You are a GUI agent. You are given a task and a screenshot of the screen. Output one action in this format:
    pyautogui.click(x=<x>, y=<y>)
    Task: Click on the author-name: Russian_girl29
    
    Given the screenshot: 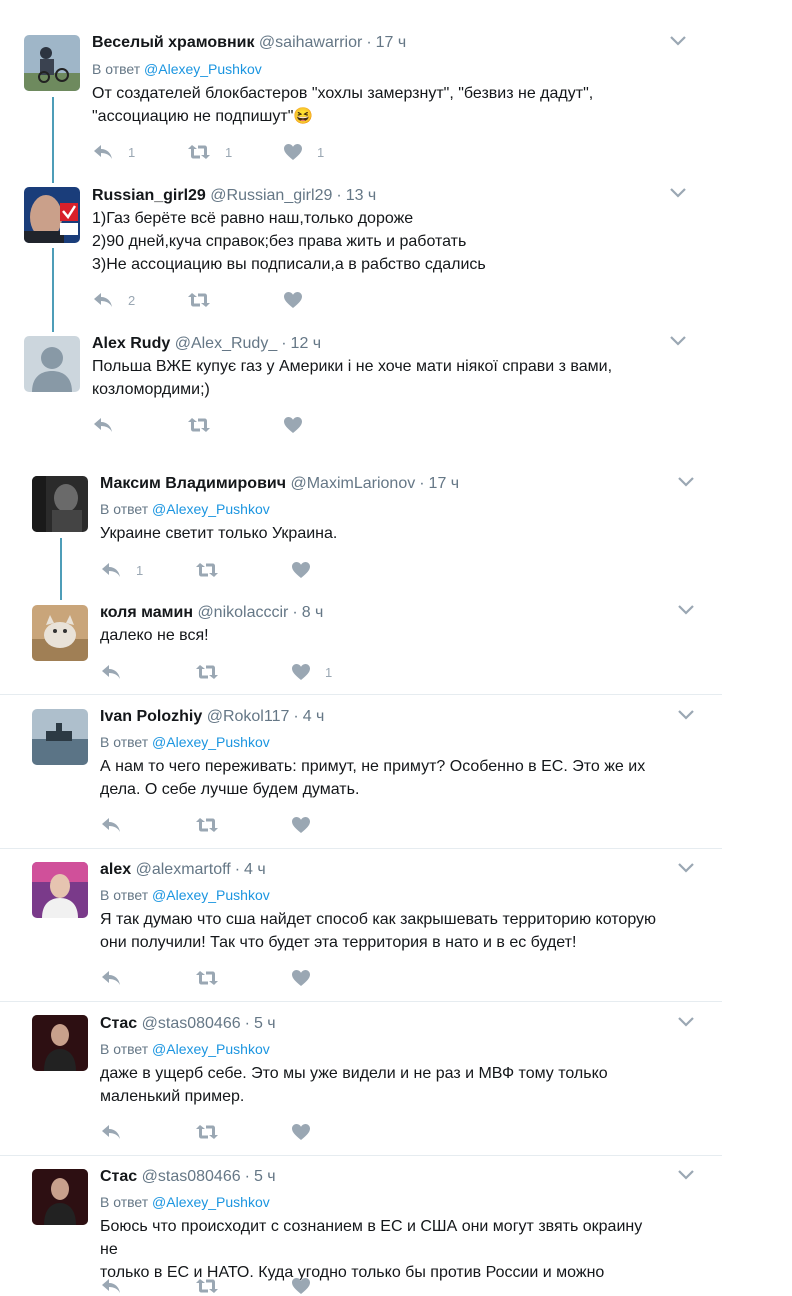 What is the action you would take?
    pyautogui.click(x=149, y=195)
    